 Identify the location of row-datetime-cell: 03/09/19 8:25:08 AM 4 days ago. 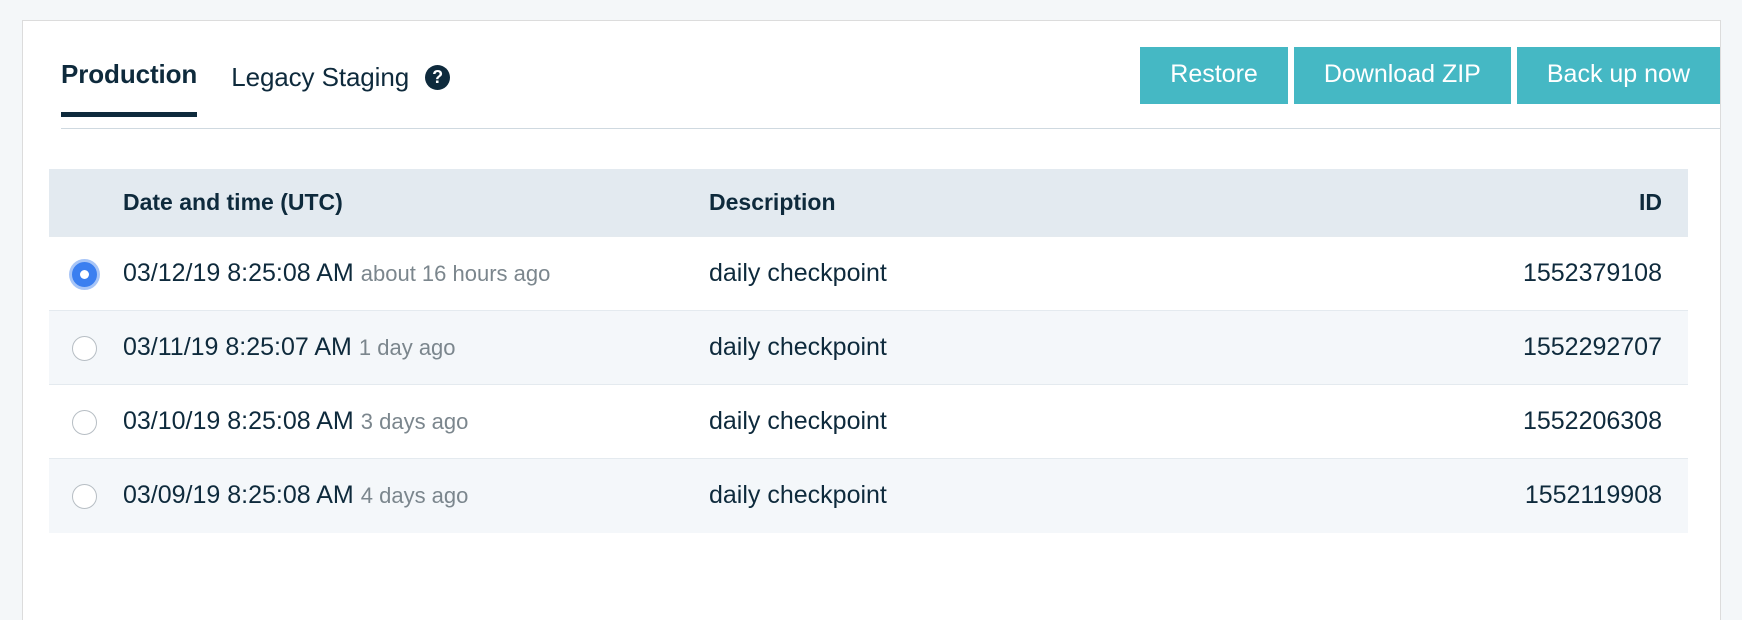
(414, 496).